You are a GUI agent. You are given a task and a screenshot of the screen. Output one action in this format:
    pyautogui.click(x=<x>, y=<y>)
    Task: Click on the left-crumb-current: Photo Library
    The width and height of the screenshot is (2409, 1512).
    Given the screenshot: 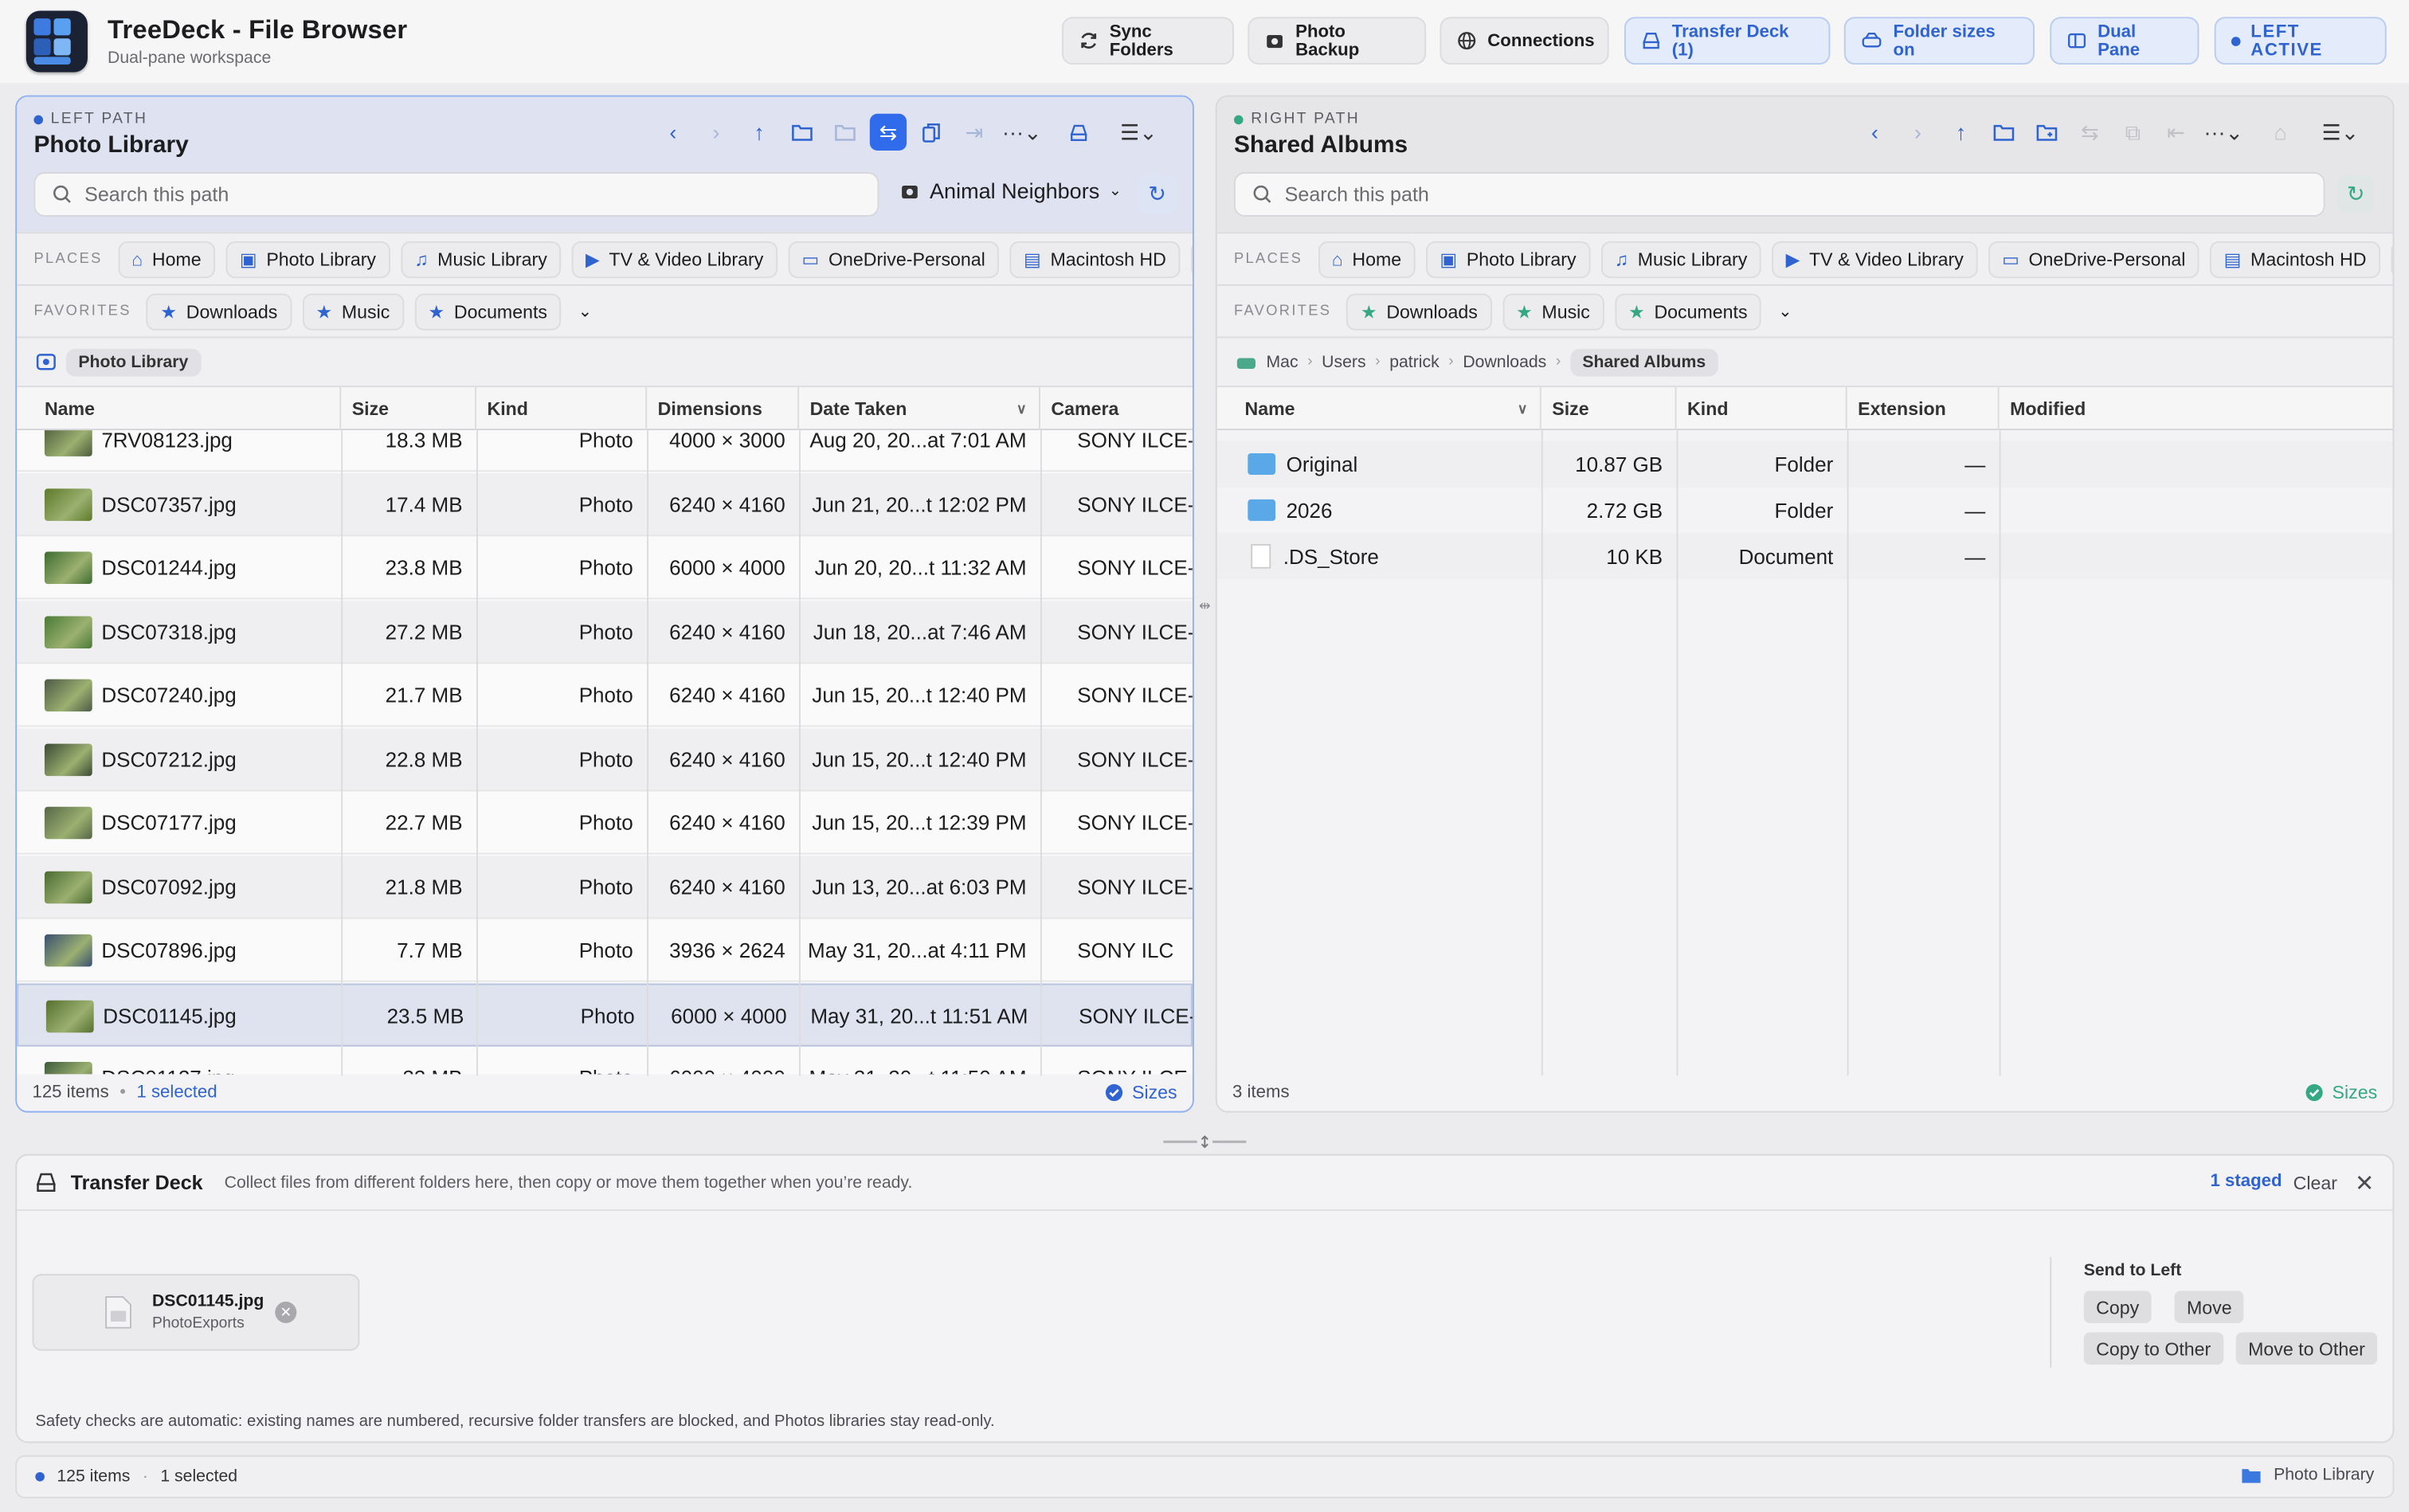 What is the action you would take?
    pyautogui.click(x=133, y=362)
    